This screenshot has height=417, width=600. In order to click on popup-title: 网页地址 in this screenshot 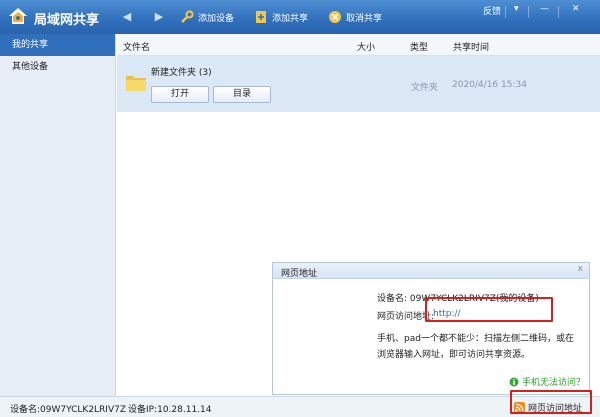, I will do `click(299, 274)`.